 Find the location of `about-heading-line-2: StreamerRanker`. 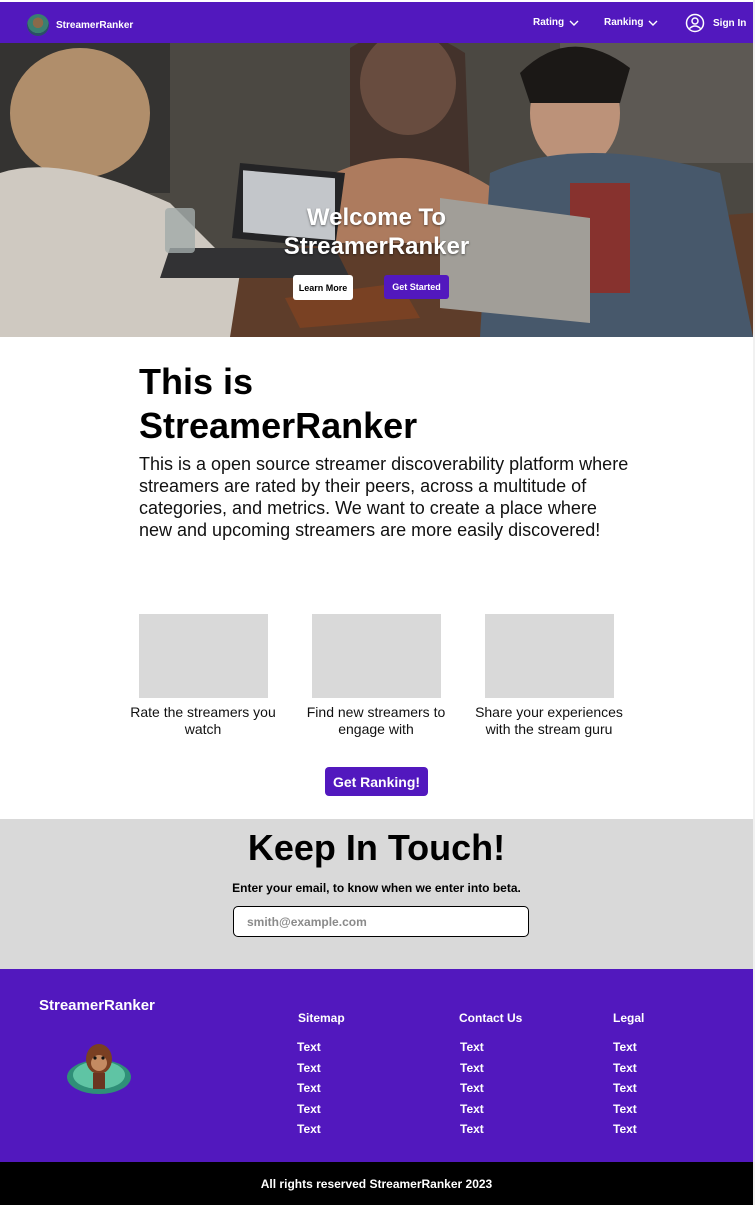

about-heading-line-2: StreamerRanker is located at coordinates (278, 425).